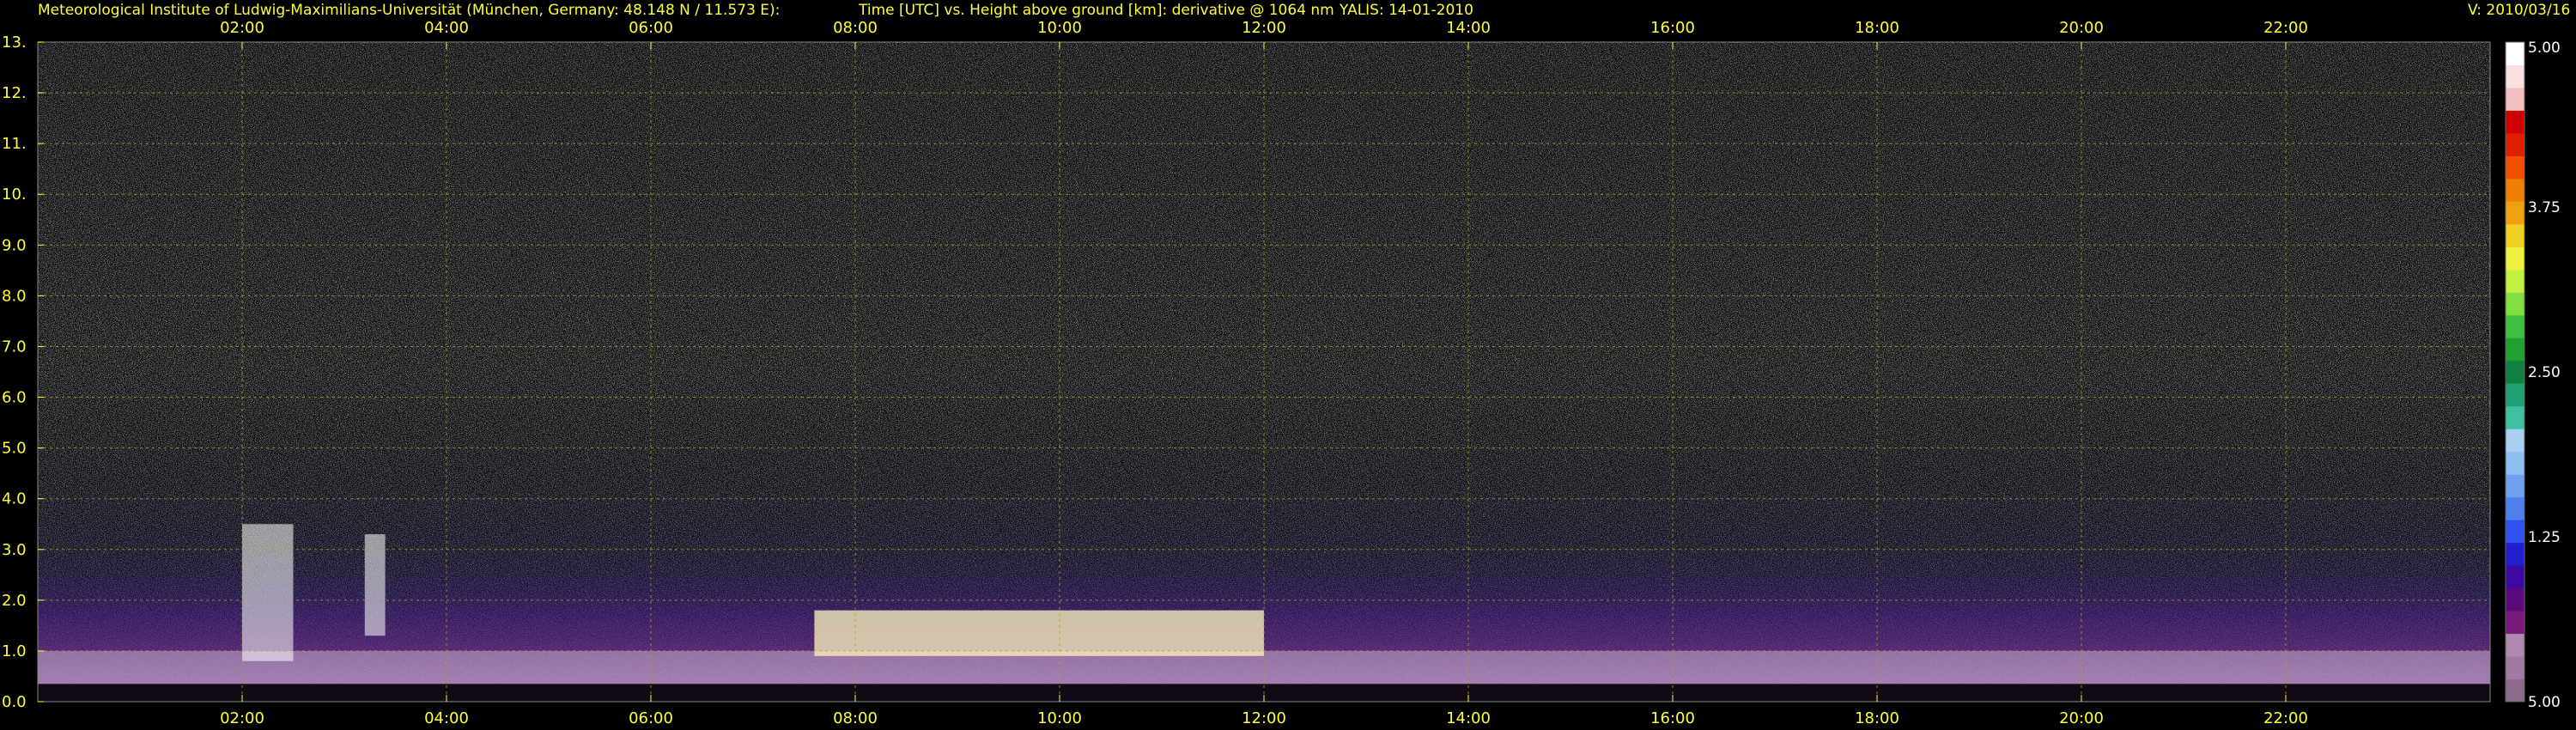 This screenshot has width=2576, height=730. Describe the element at coordinates (2544, 207) in the screenshot. I see `colorbar-tick-1: 3.75` at that location.